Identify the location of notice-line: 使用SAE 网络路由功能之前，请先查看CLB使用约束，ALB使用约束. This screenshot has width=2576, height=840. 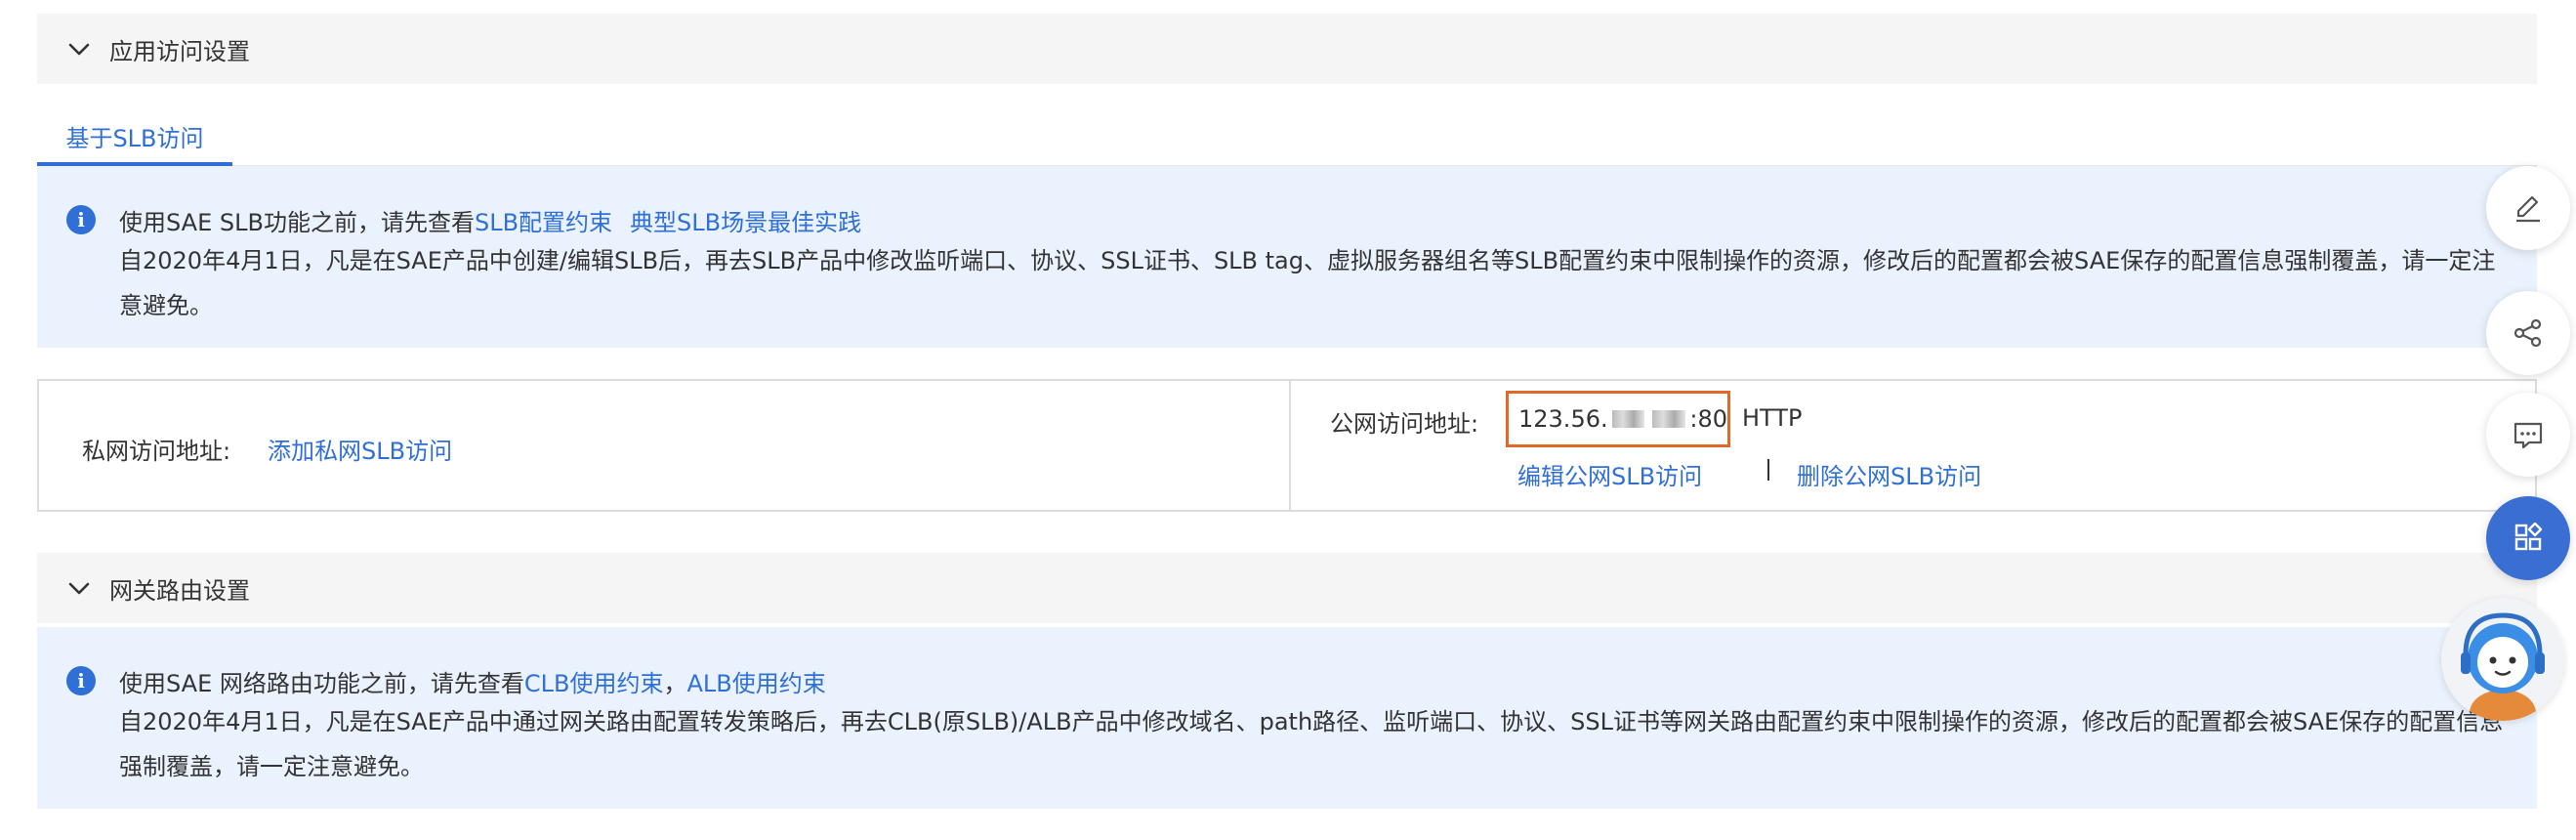
(472, 683).